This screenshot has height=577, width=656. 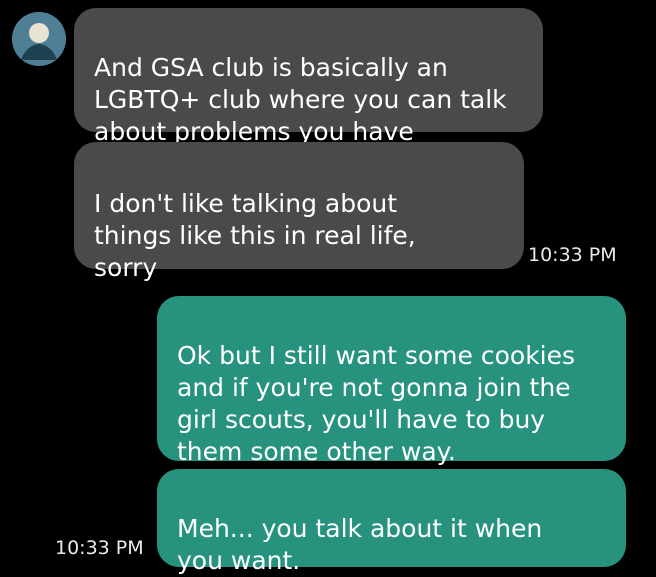 I want to click on message-bubble-outgoing: Meh... you talk about it when you want., so click(x=391, y=522).